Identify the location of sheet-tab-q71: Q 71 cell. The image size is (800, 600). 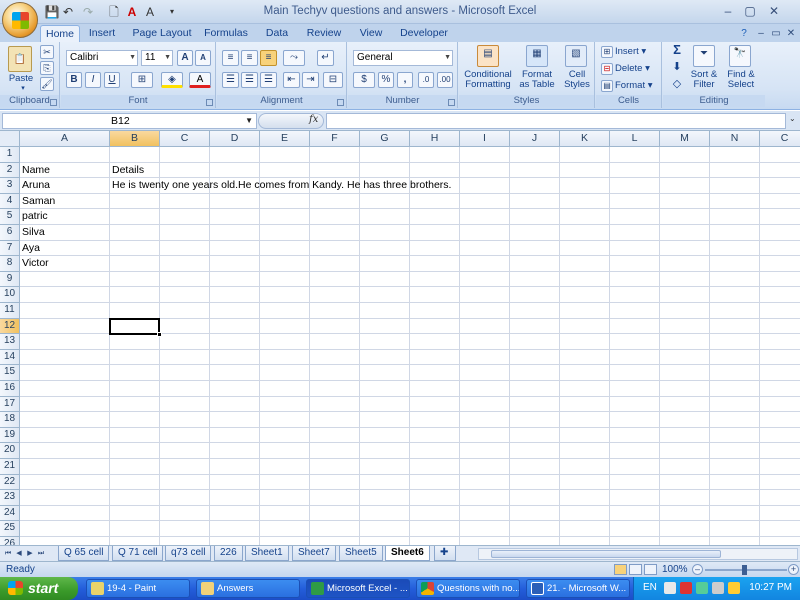
(138, 553).